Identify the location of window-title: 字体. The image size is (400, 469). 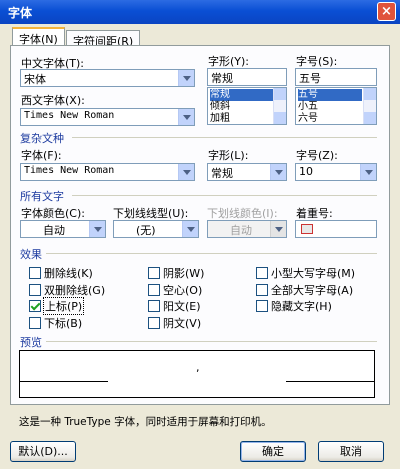
(20, 13).